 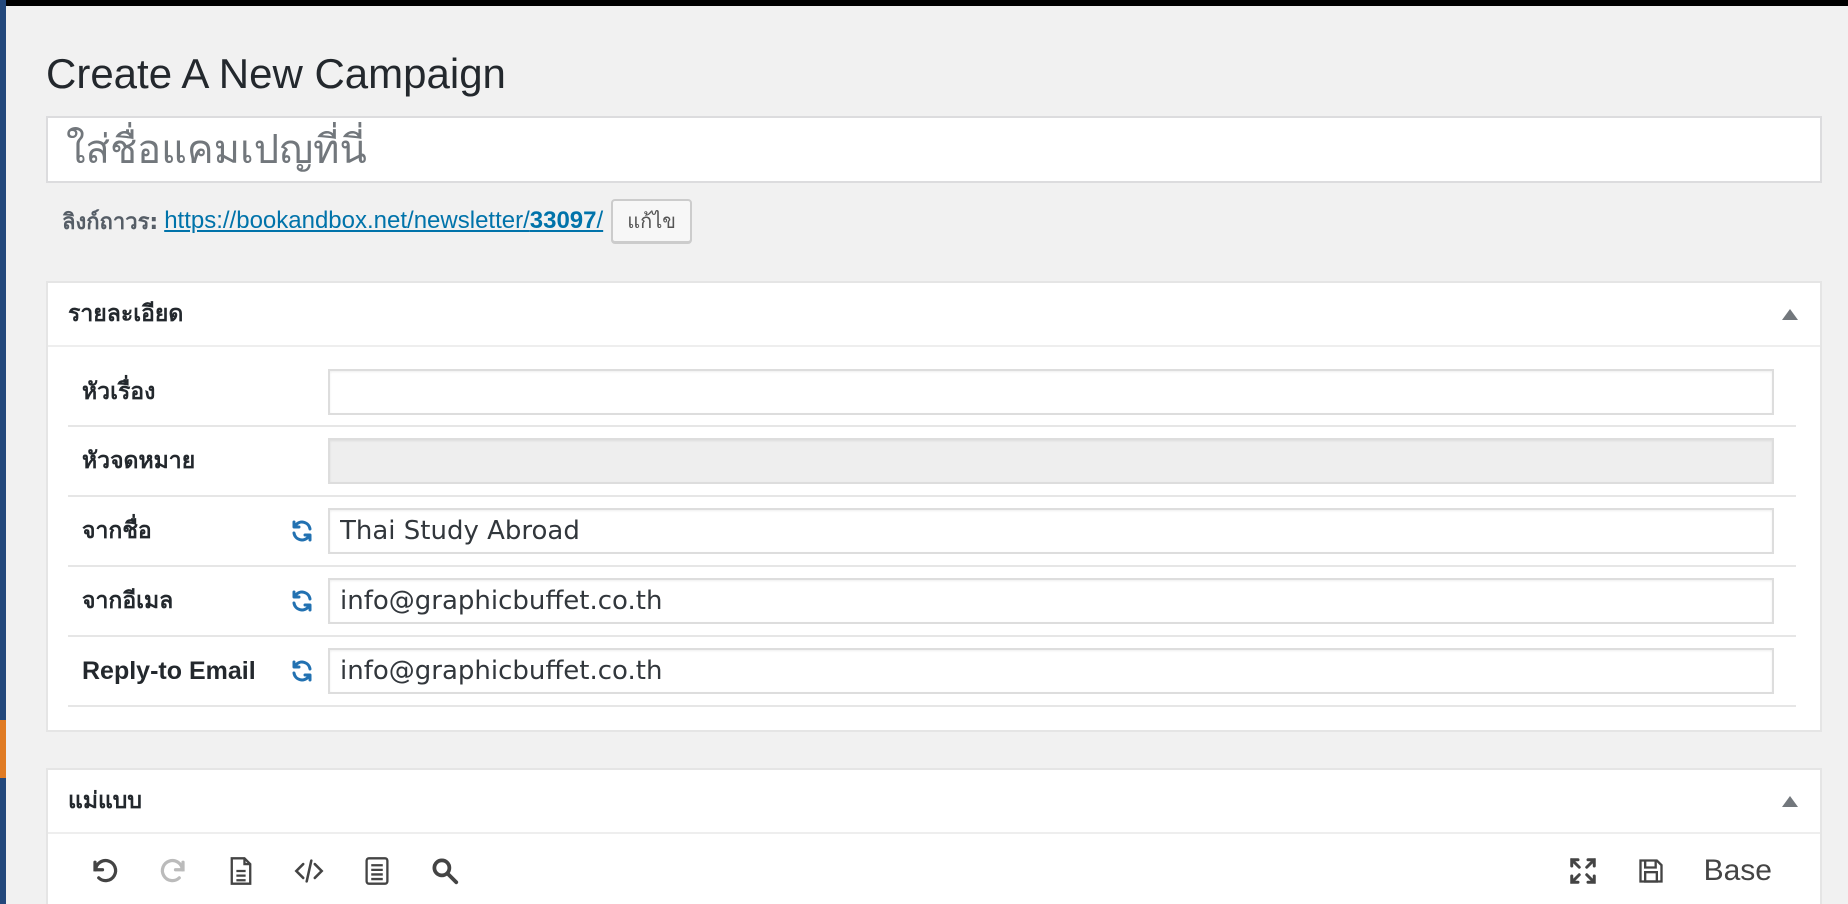 What do you see at coordinates (126, 314) in the screenshot?
I see `details-heading: รายละเอียด` at bounding box center [126, 314].